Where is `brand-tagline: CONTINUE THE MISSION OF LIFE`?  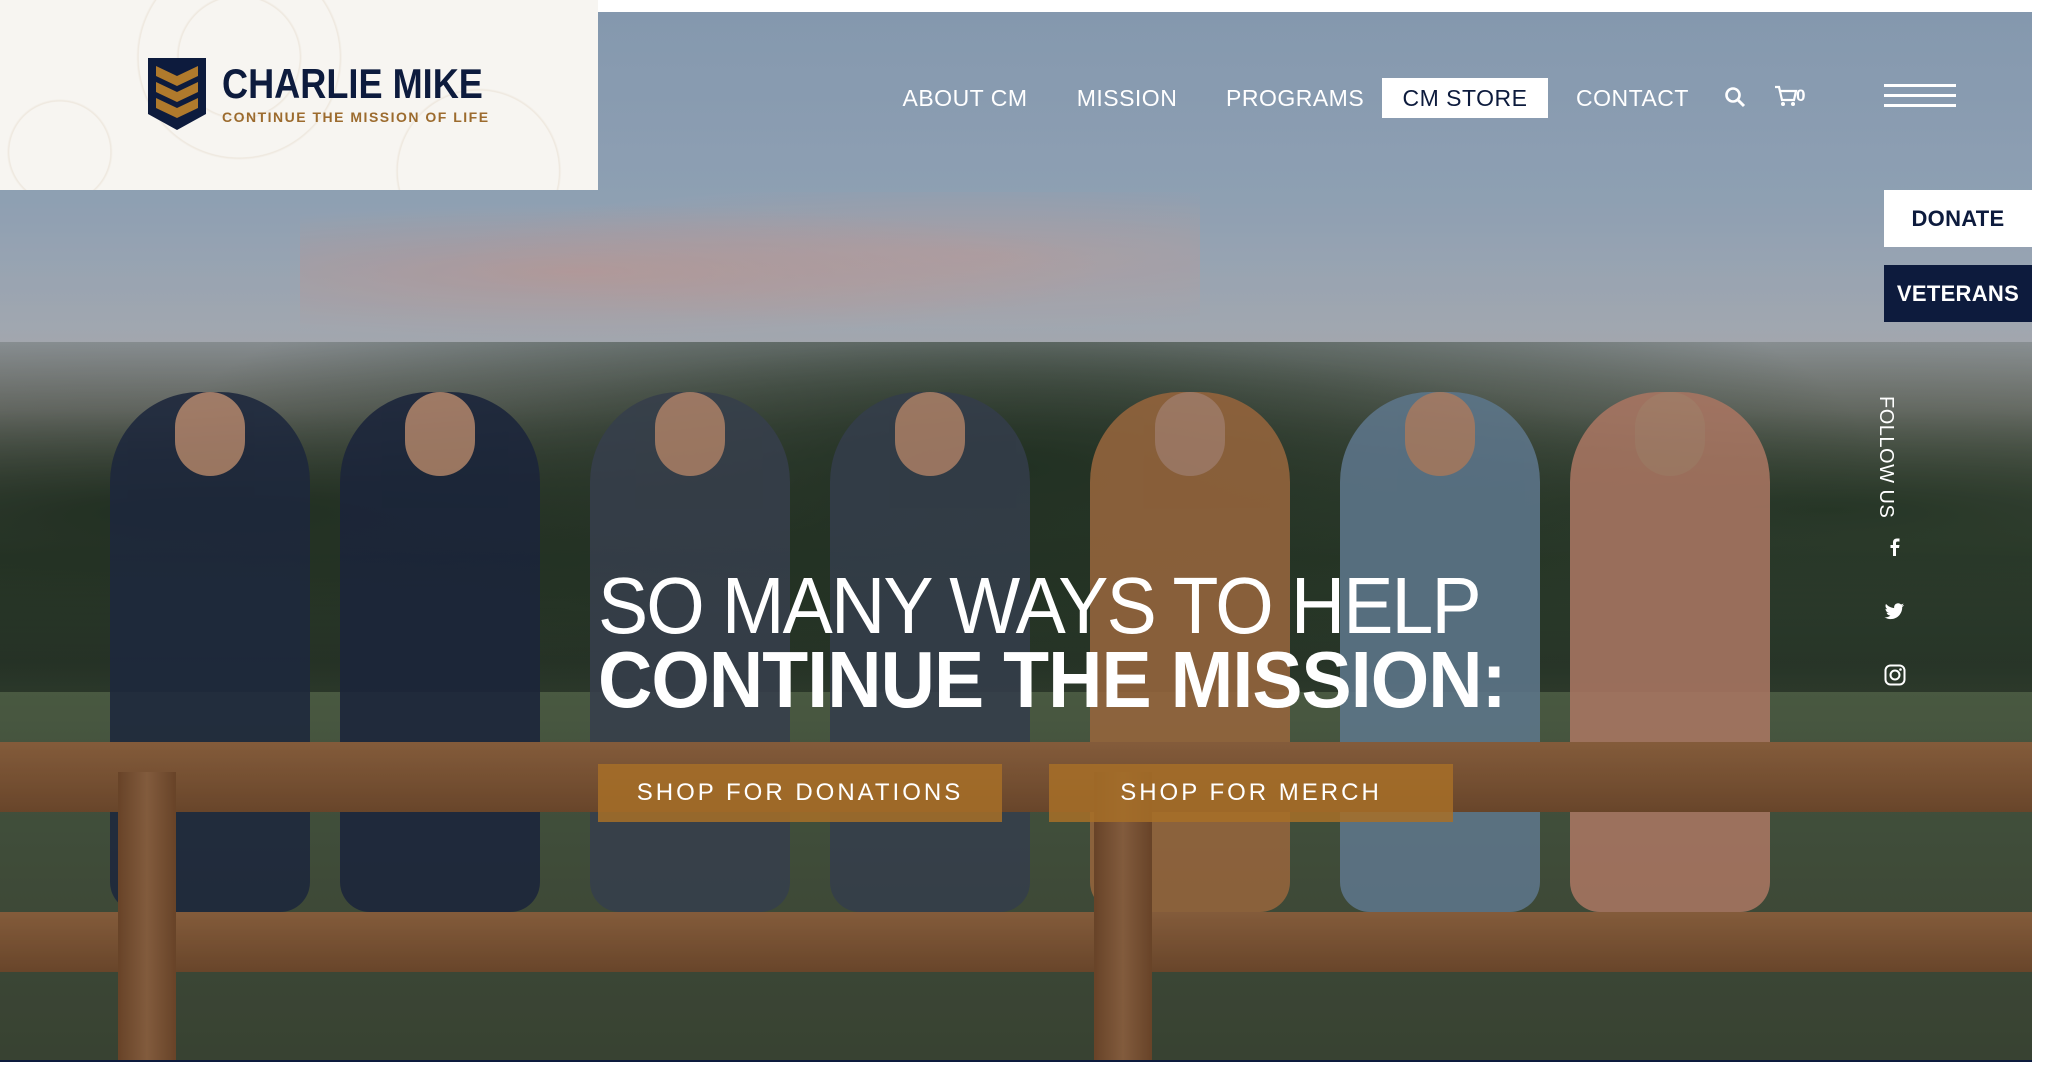 brand-tagline: CONTINUE THE MISSION OF LIFE is located at coordinates (356, 117).